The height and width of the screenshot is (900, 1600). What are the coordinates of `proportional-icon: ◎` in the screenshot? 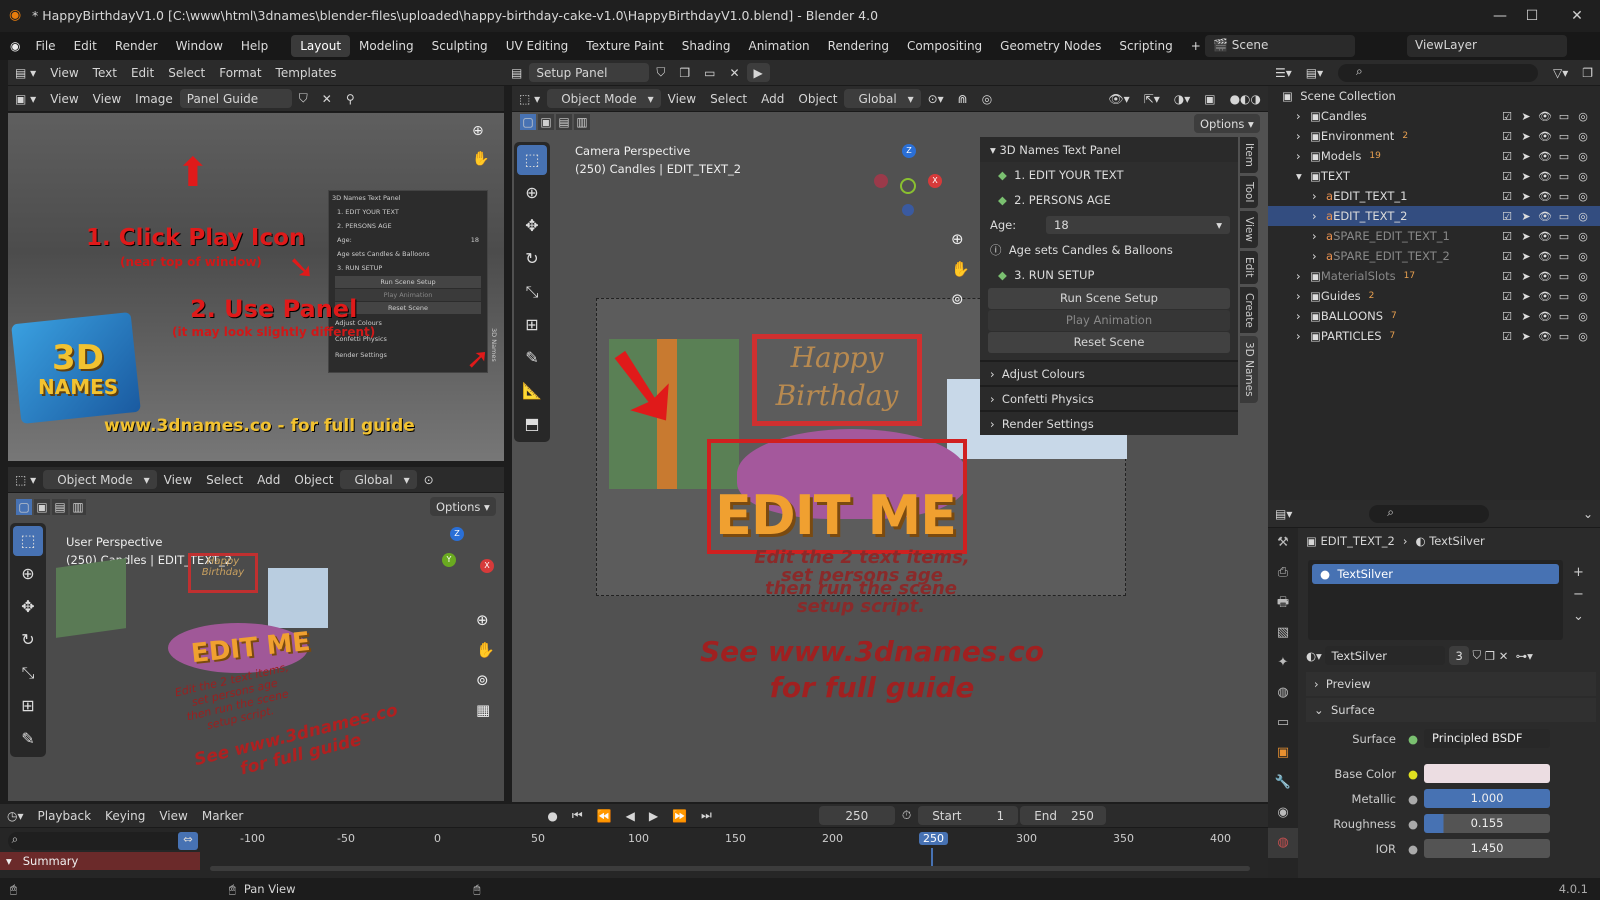 It's located at (987, 99).